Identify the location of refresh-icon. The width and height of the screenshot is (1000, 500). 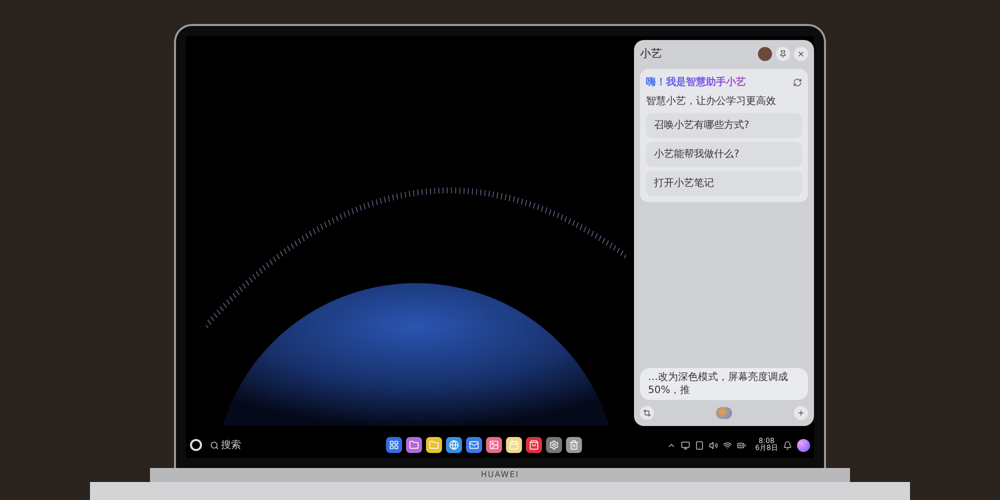
(797, 82).